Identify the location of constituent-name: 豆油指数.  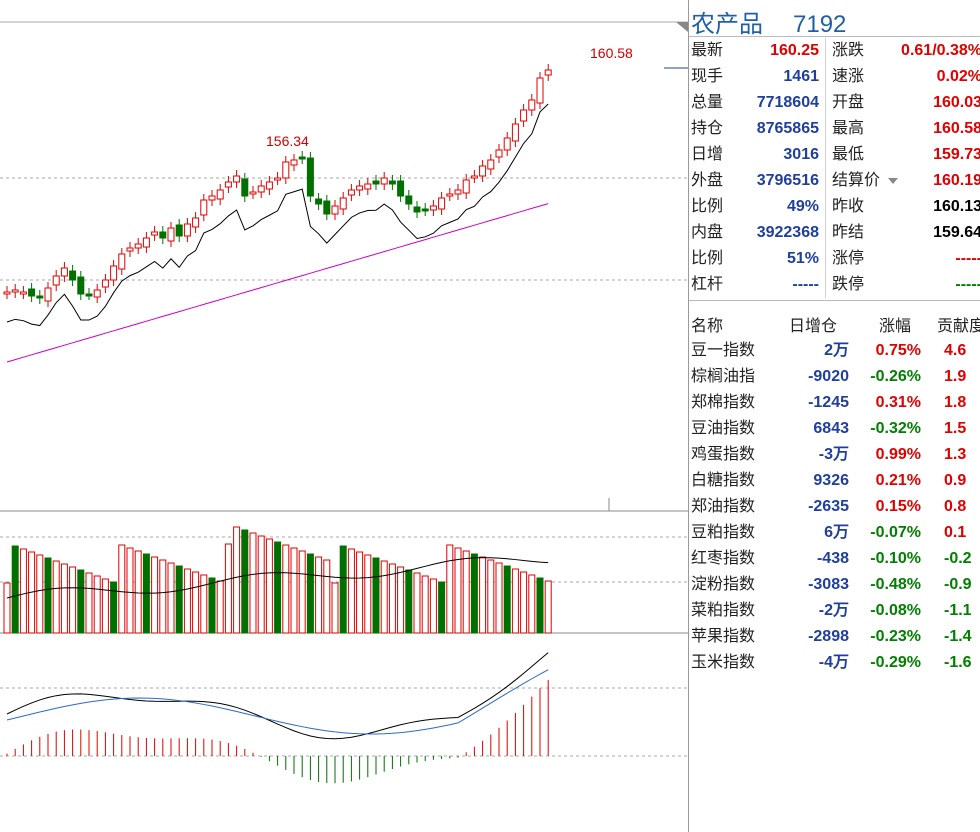
(723, 428).